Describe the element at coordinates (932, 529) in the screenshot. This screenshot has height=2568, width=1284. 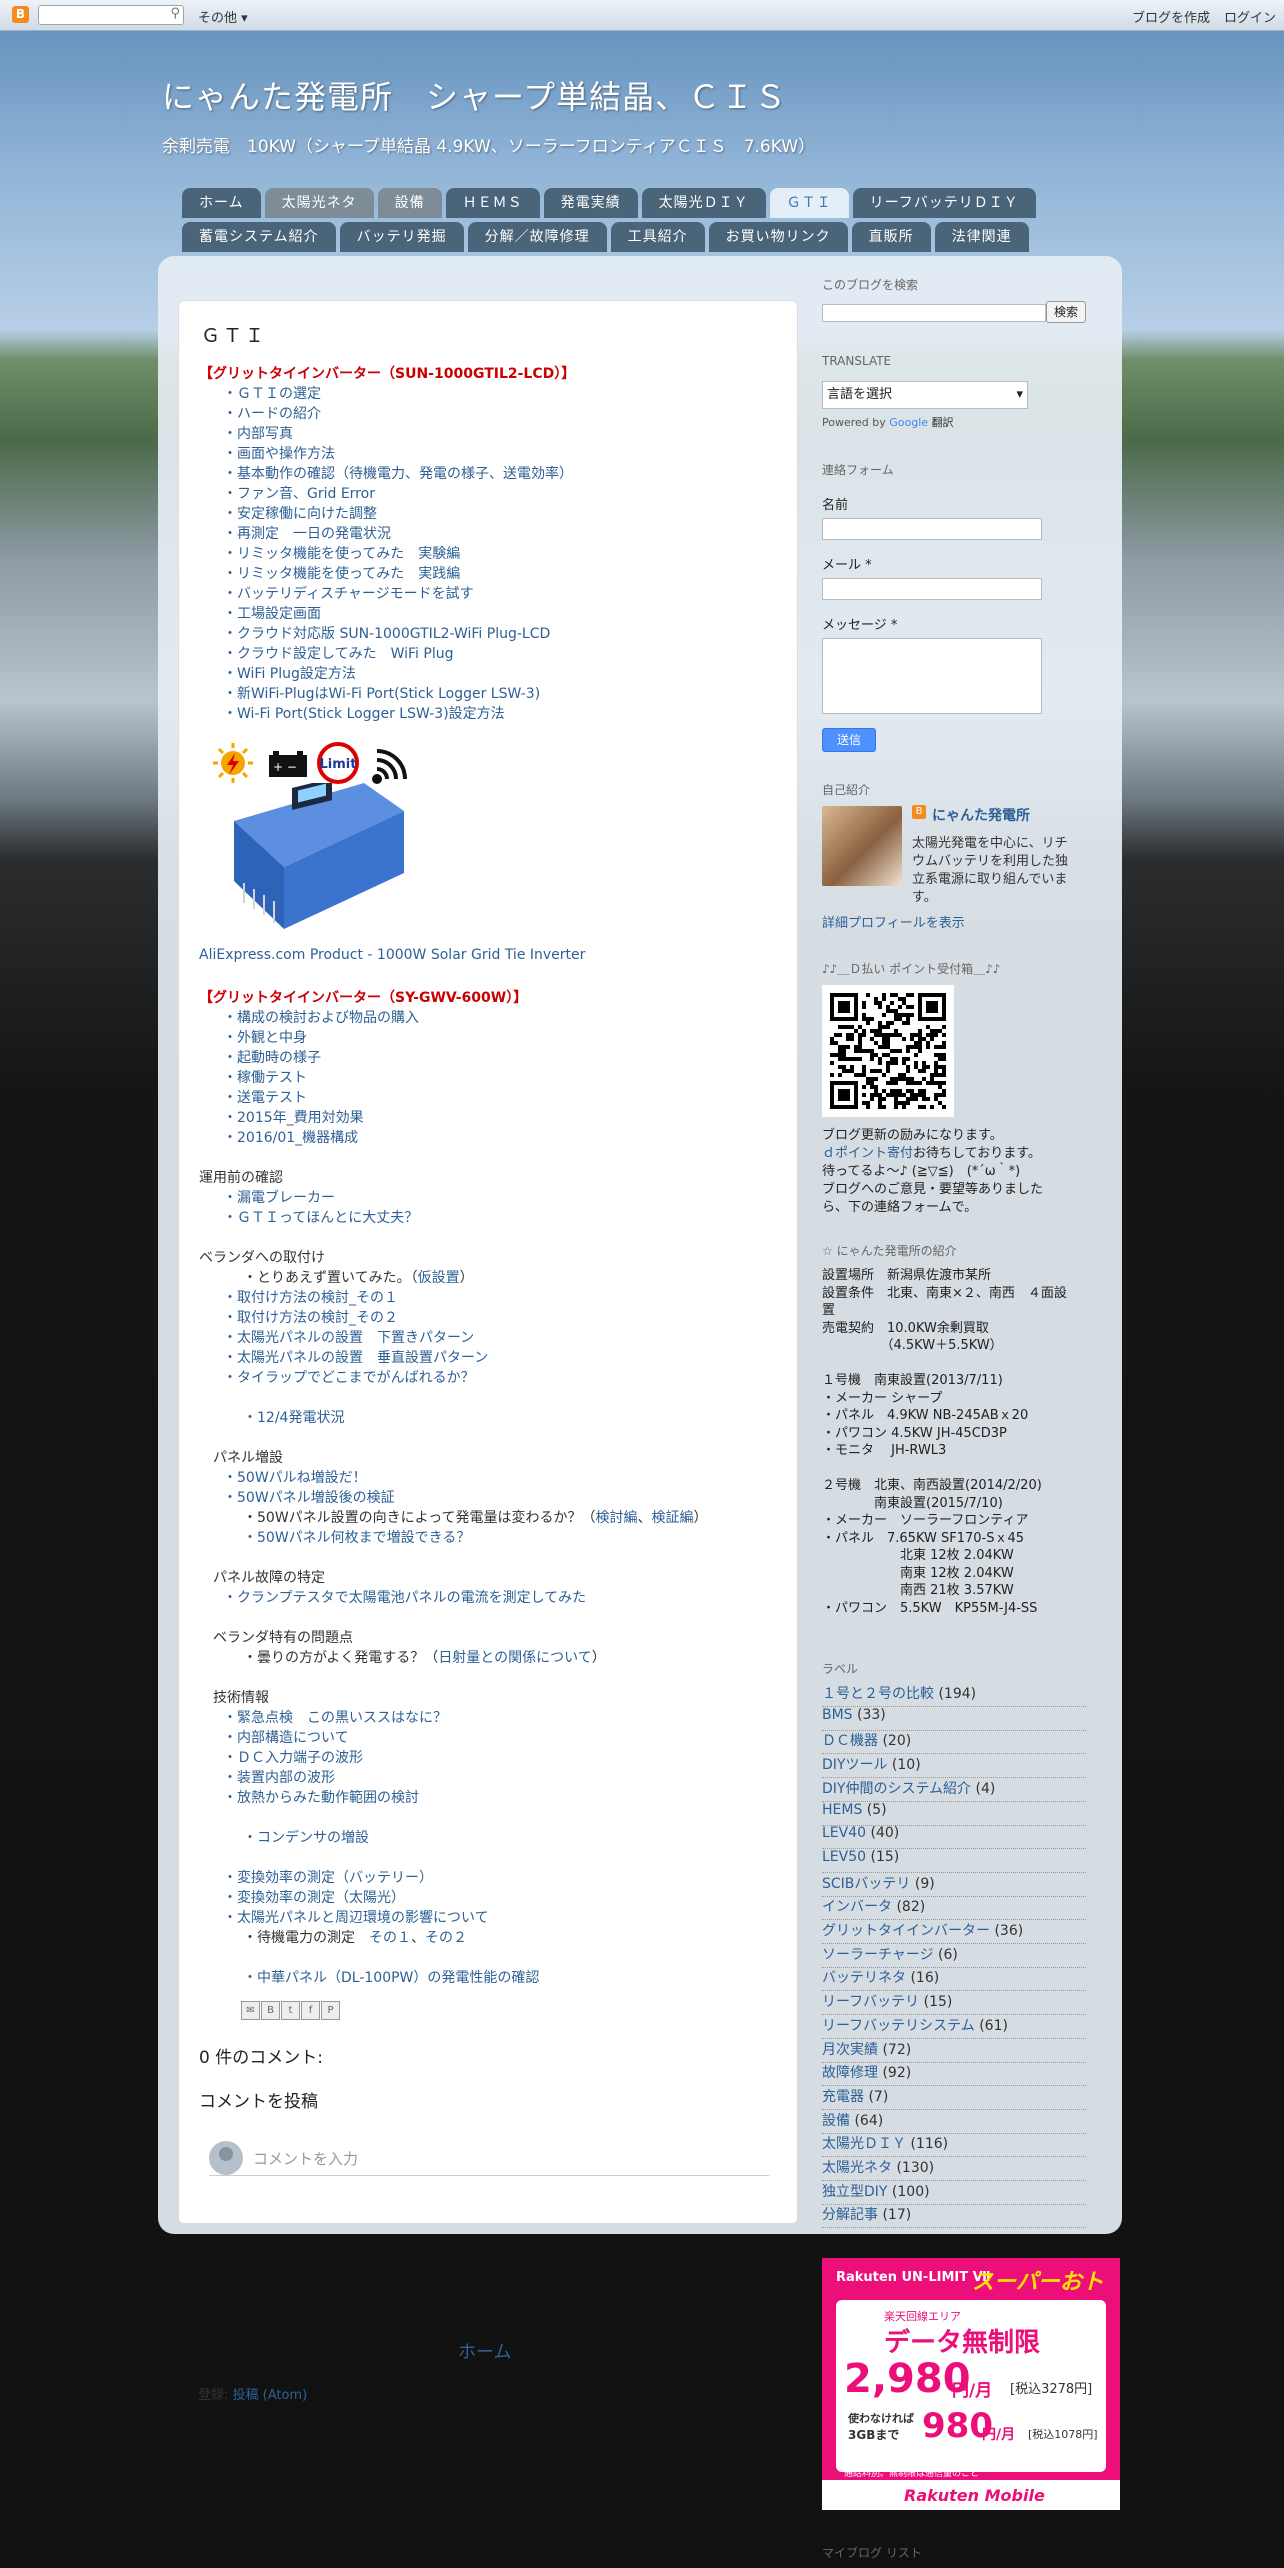
I see `contact-name-field` at that location.